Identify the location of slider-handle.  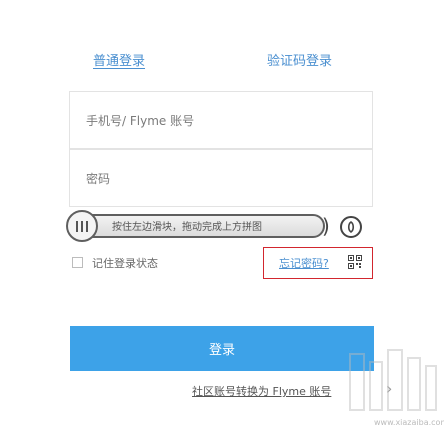
(82, 226).